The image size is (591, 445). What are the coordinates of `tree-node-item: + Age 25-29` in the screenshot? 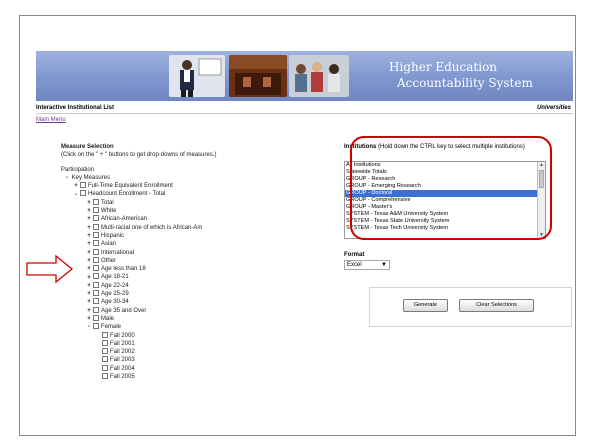 It's located at (191, 294).